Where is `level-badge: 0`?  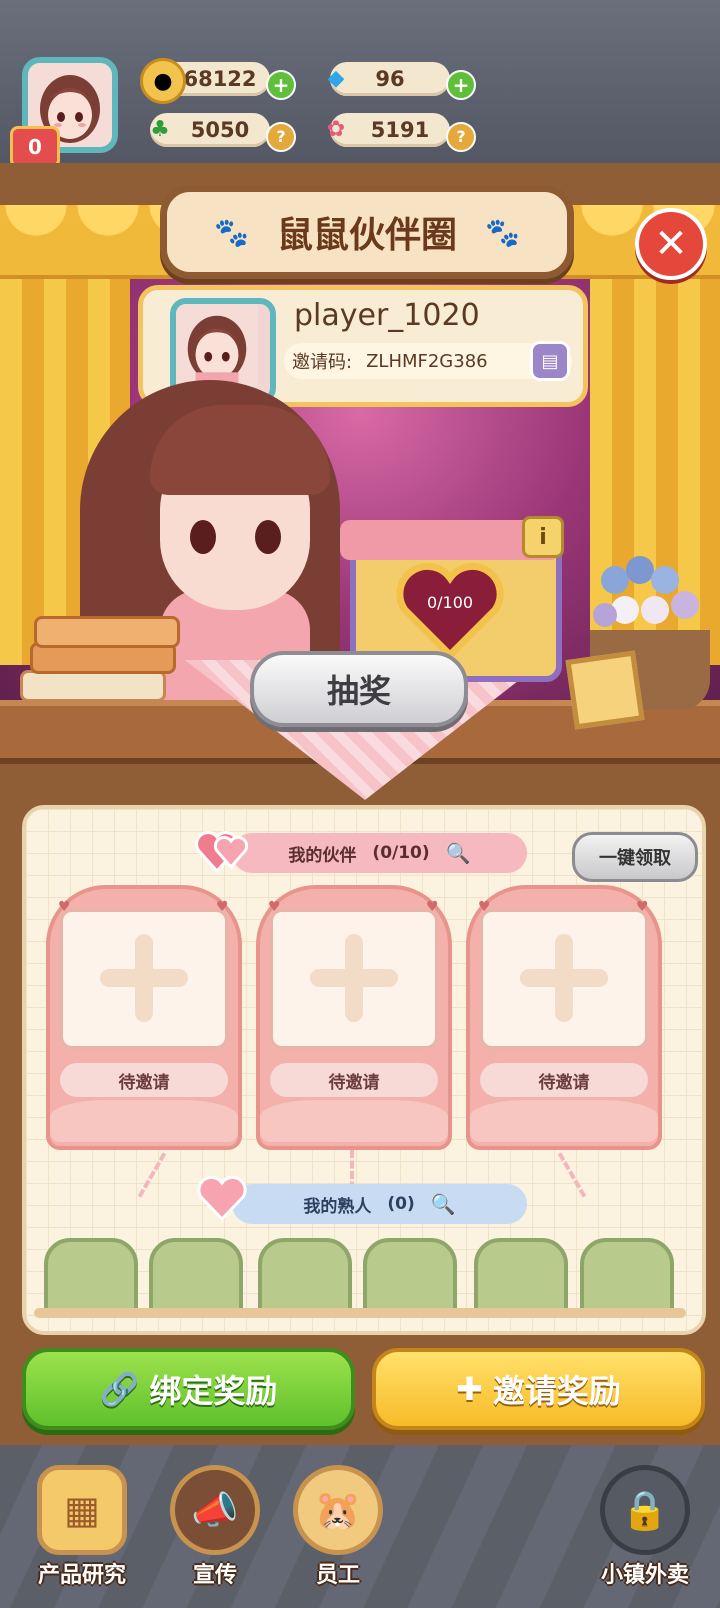
level-badge: 0 is located at coordinates (35, 147).